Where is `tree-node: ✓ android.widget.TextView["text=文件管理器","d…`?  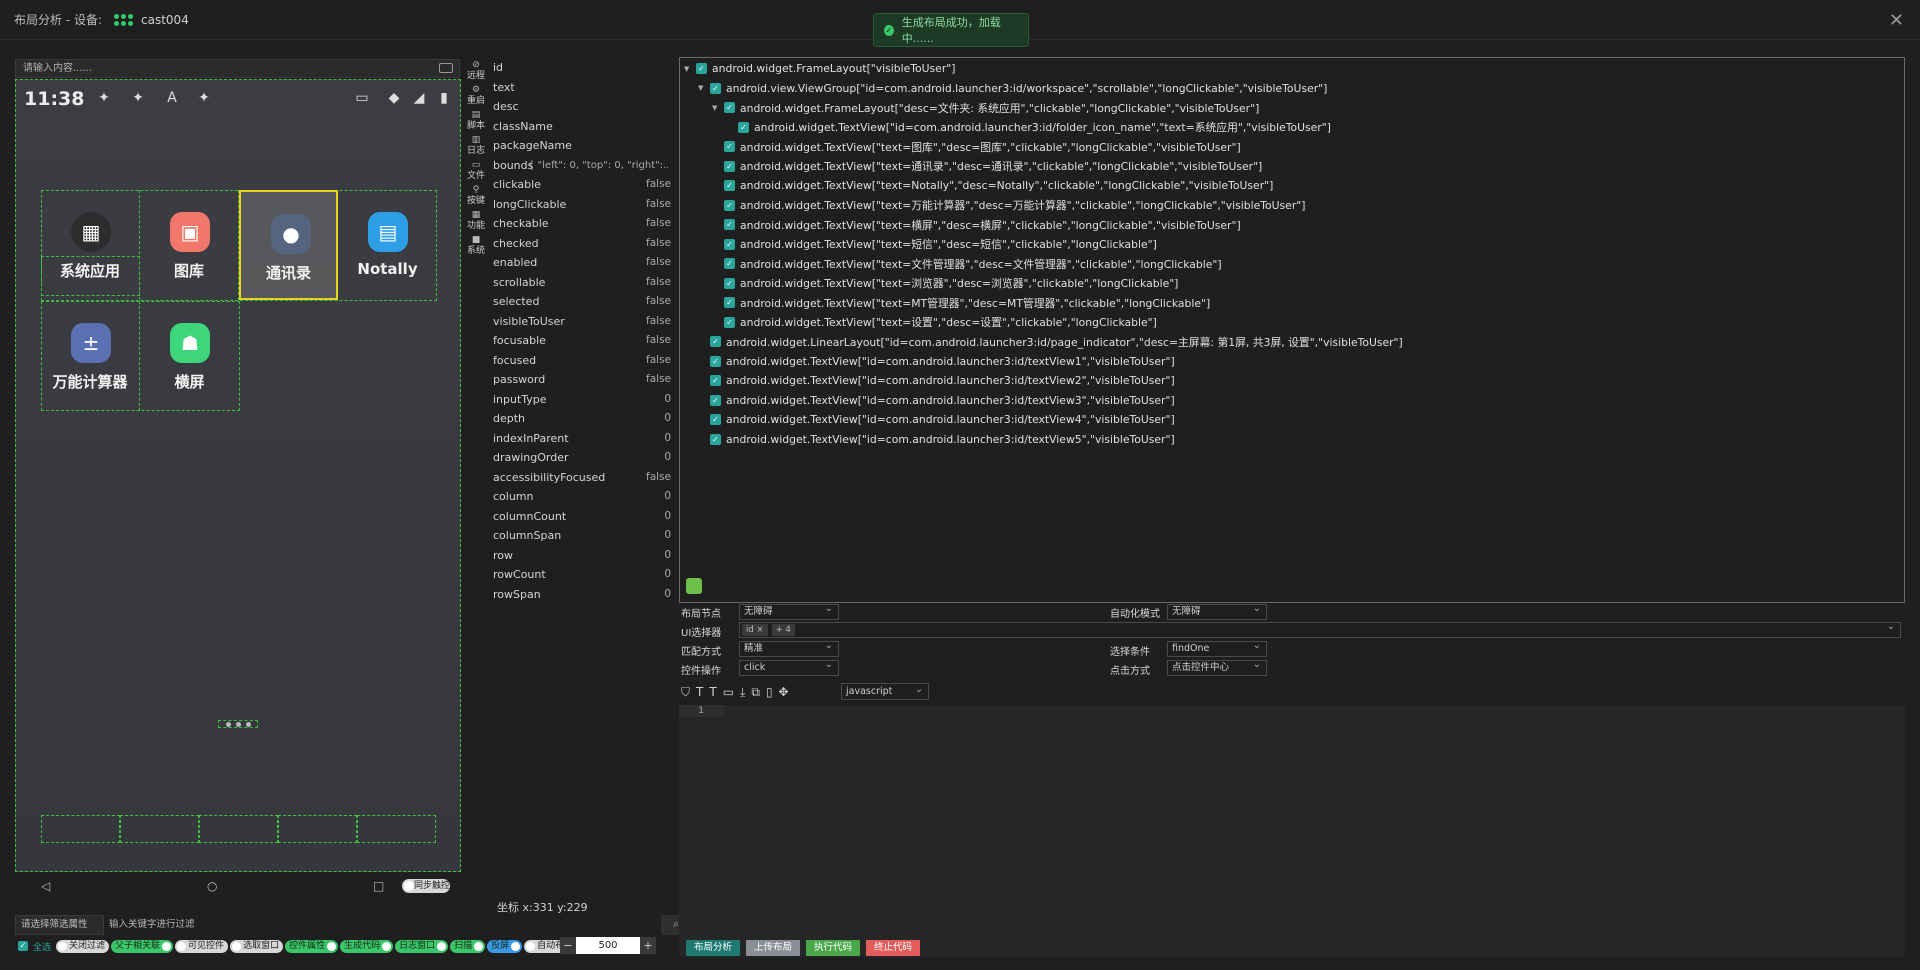
tree-node: ✓ android.widget.TextView["text=文件管理器","d… is located at coordinates (967, 263).